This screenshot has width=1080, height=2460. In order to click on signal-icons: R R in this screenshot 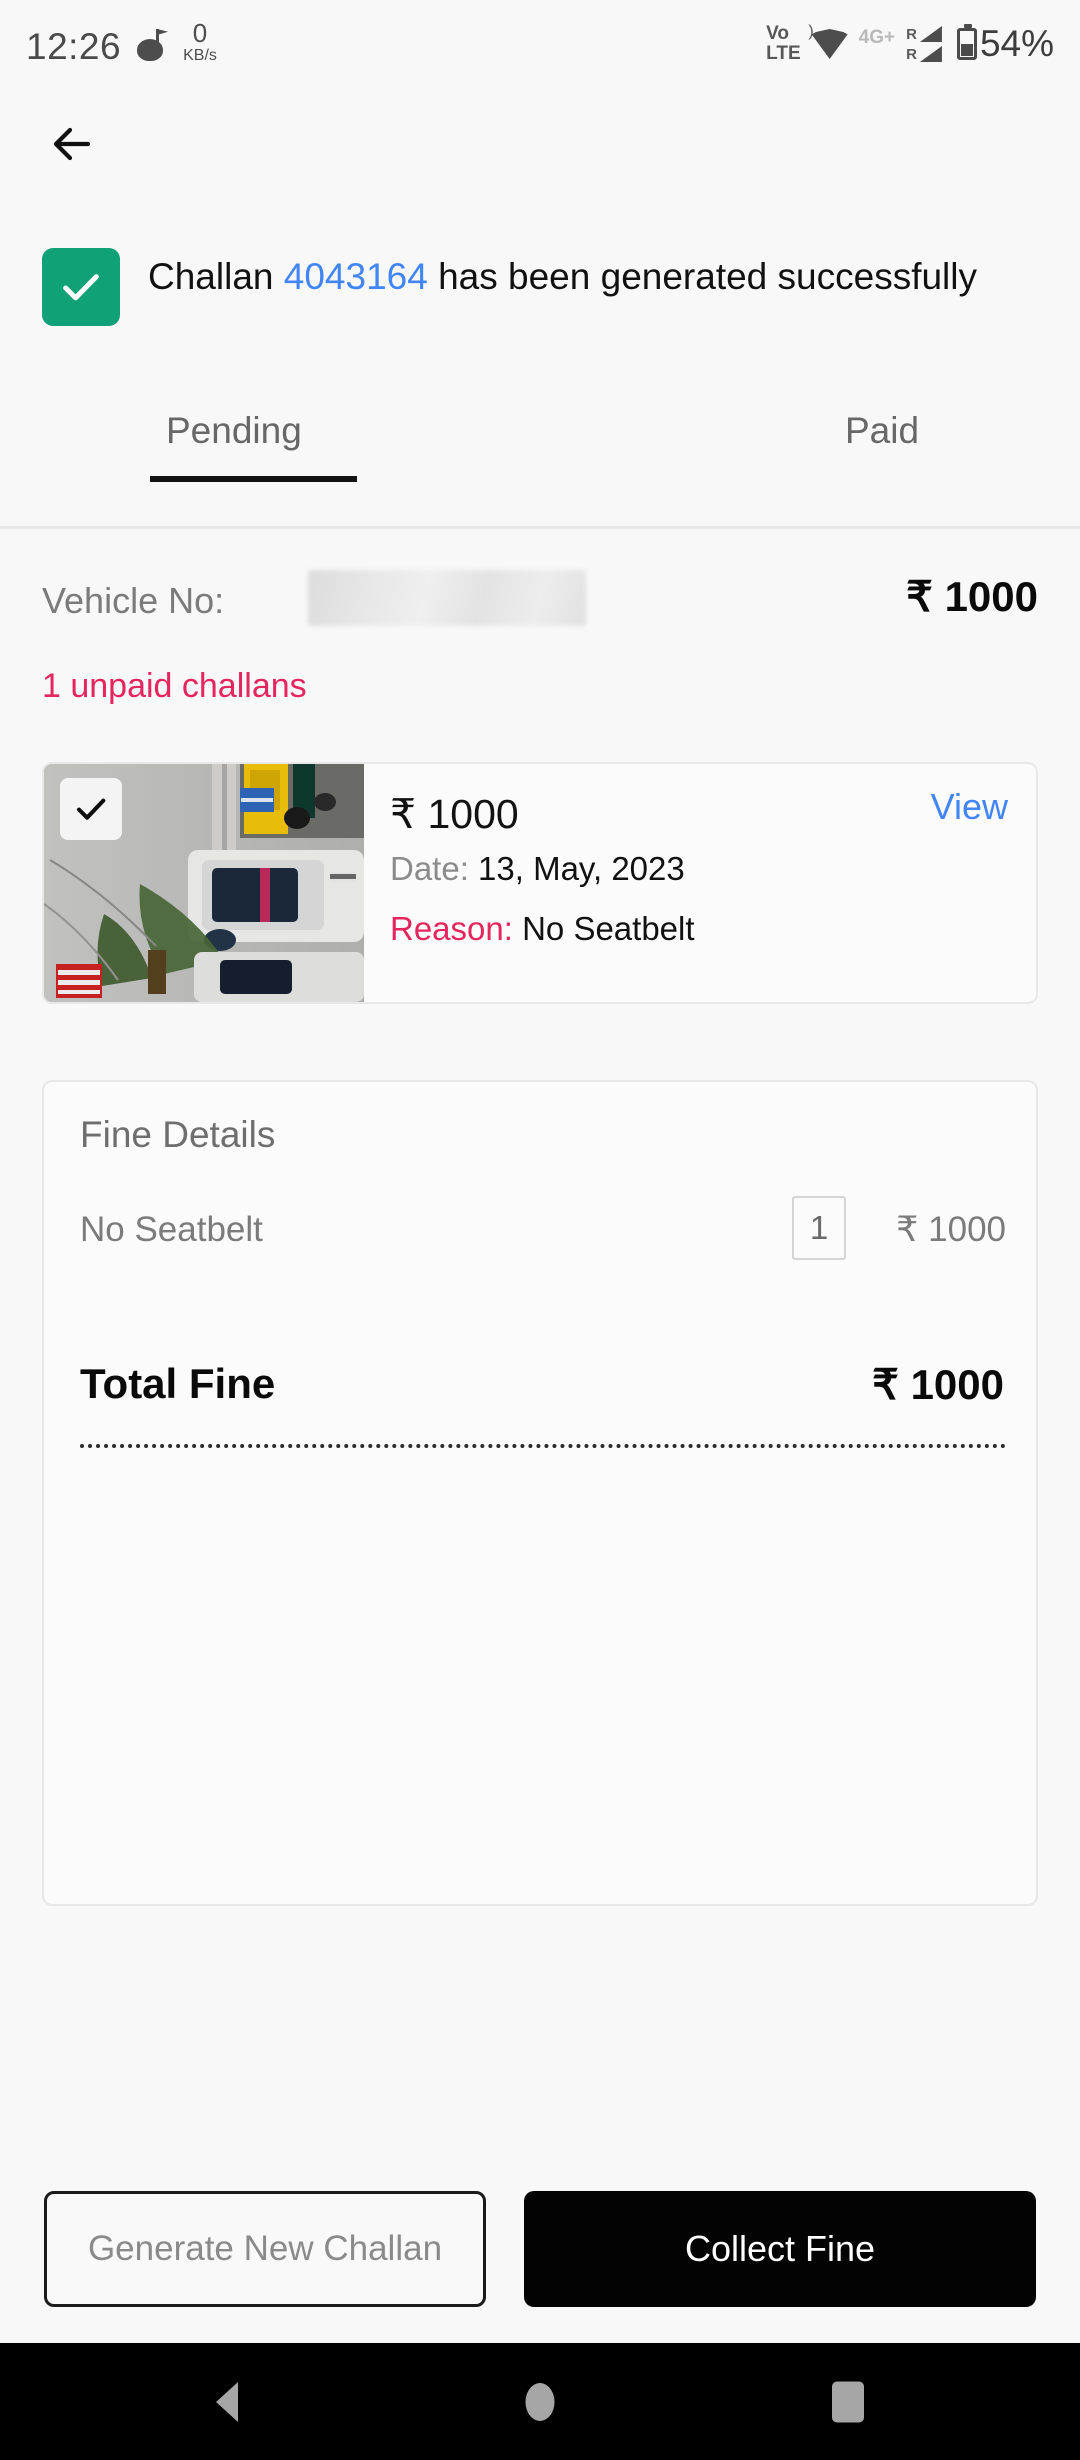, I will do `click(924, 44)`.